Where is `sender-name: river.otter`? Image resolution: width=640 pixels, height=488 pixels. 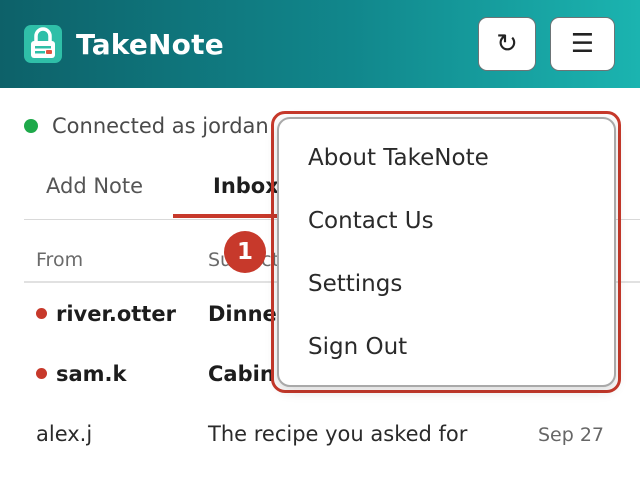 sender-name: river.otter is located at coordinates (116, 314).